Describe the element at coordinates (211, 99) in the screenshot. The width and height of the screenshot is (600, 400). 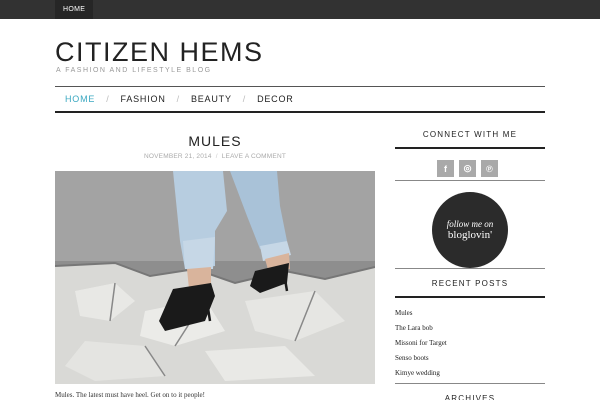
I see `nav-item-beauty: BEAUTY` at that location.